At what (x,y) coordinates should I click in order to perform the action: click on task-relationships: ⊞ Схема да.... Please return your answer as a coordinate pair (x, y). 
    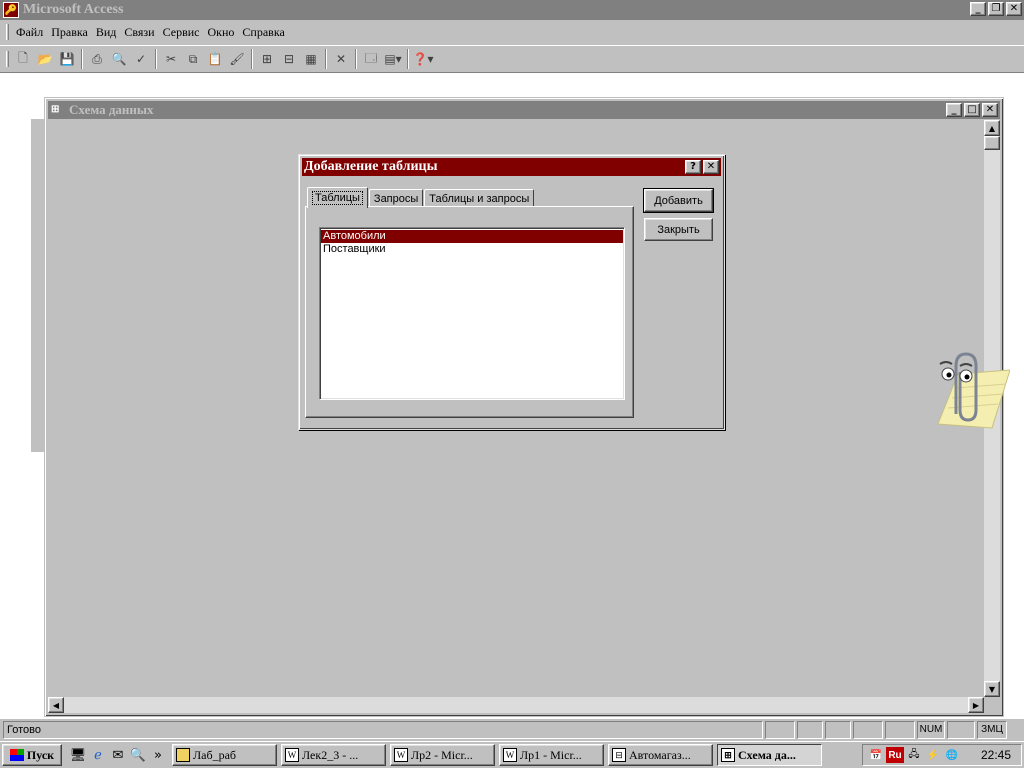
    Looking at the image, I should click on (769, 755).